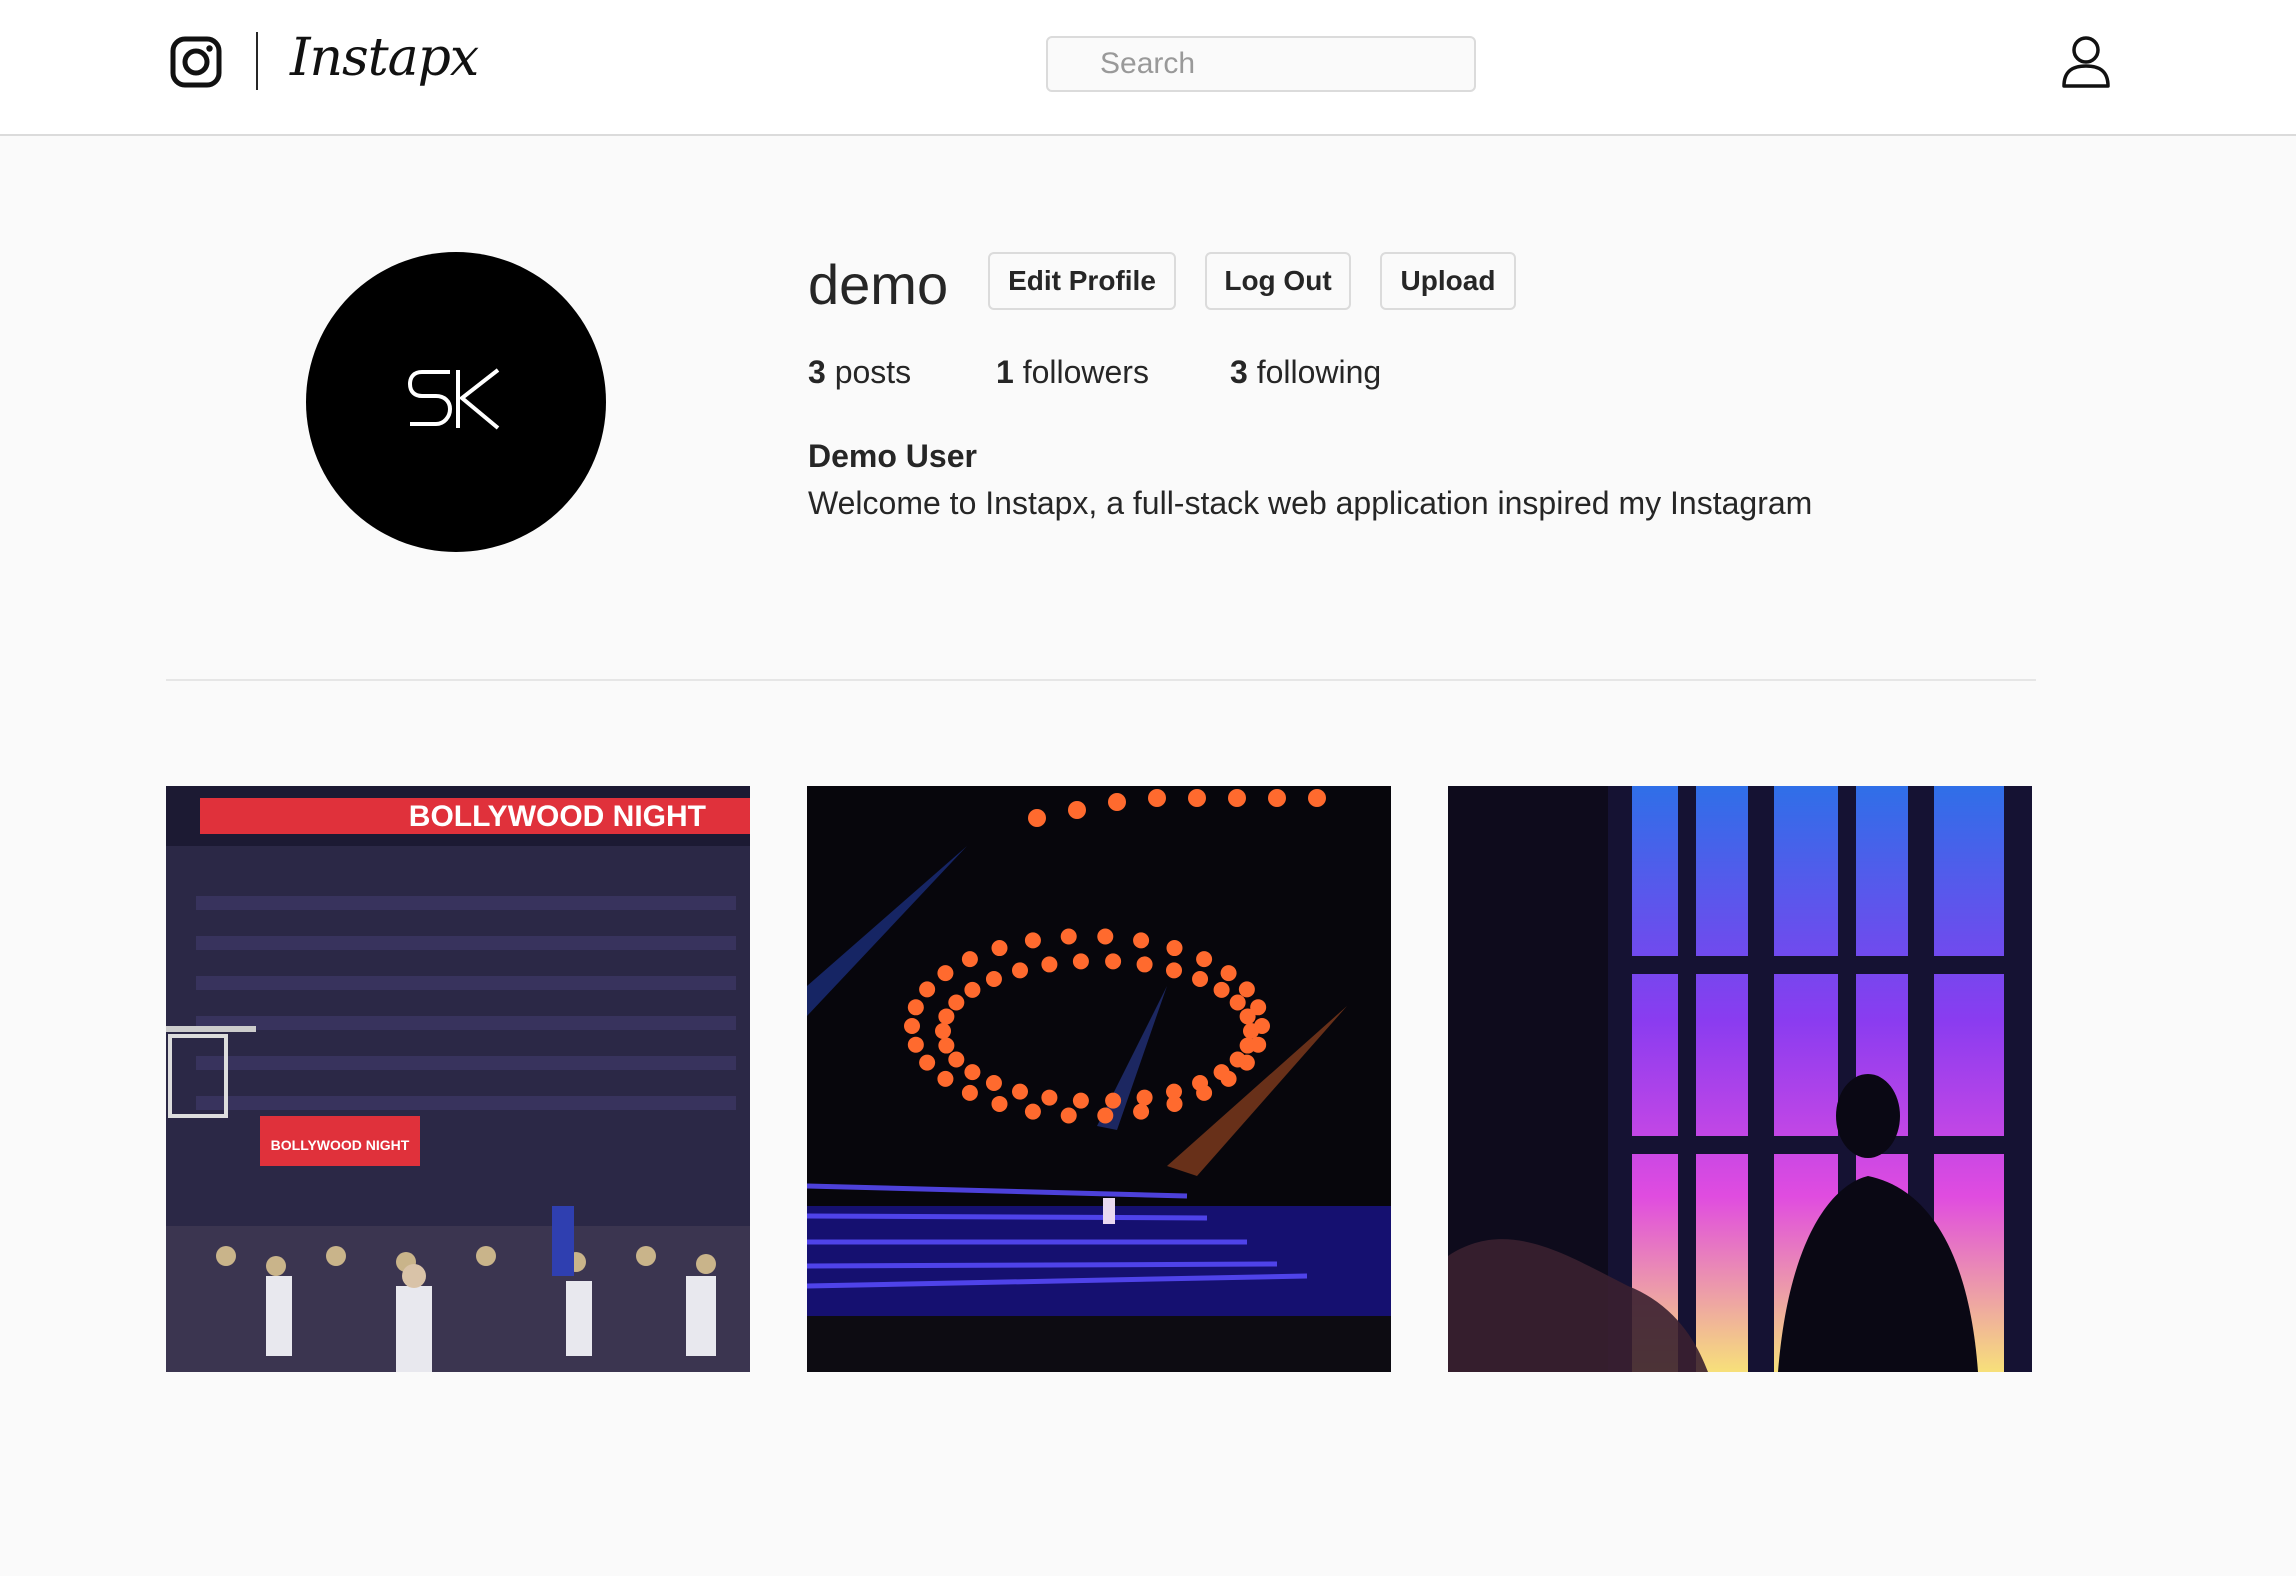 This screenshot has height=1576, width=2296. I want to click on log-out-button: Log Out, so click(1278, 281).